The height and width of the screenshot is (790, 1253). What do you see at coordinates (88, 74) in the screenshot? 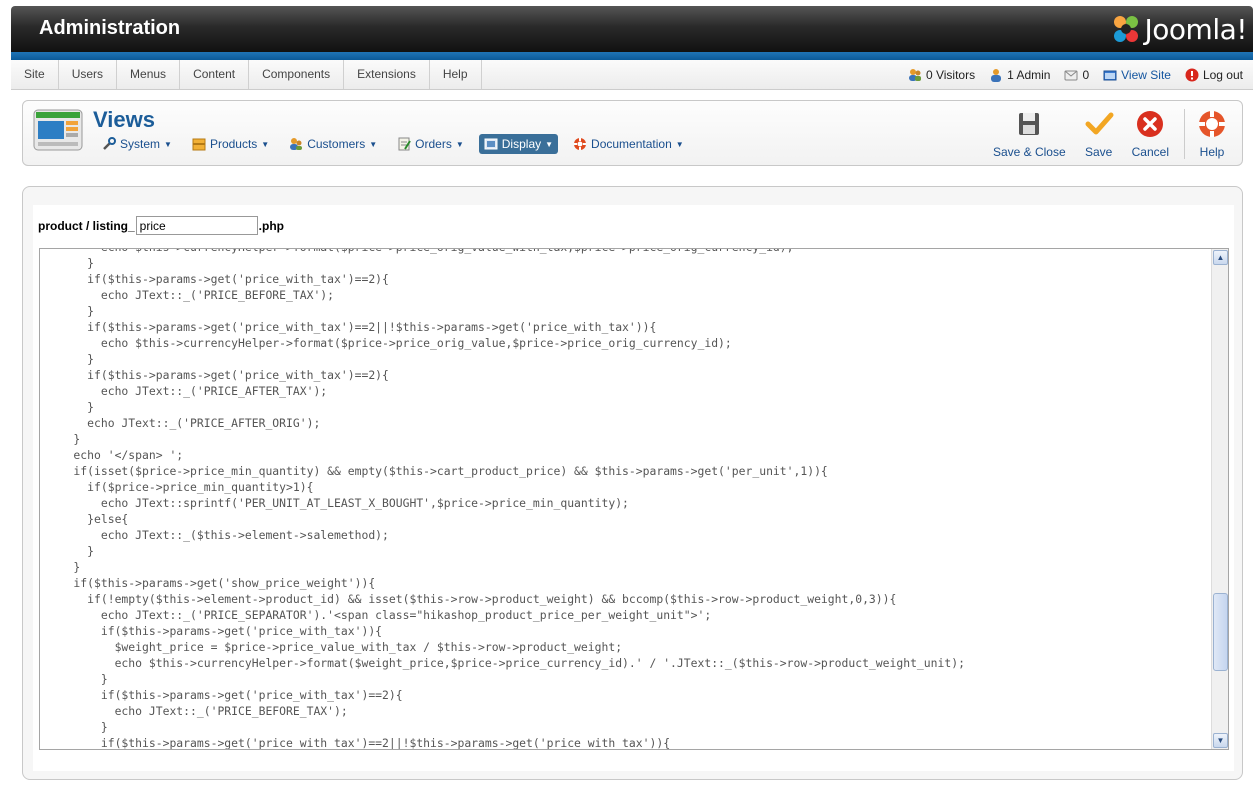
I see `menu-users: Users` at bounding box center [88, 74].